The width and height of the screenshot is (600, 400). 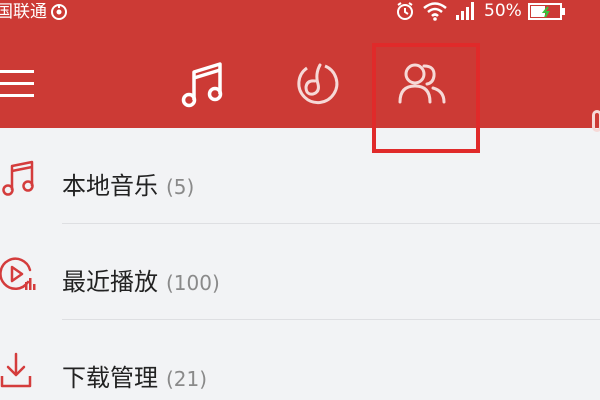 I want to click on tab-discover, so click(x=315, y=84).